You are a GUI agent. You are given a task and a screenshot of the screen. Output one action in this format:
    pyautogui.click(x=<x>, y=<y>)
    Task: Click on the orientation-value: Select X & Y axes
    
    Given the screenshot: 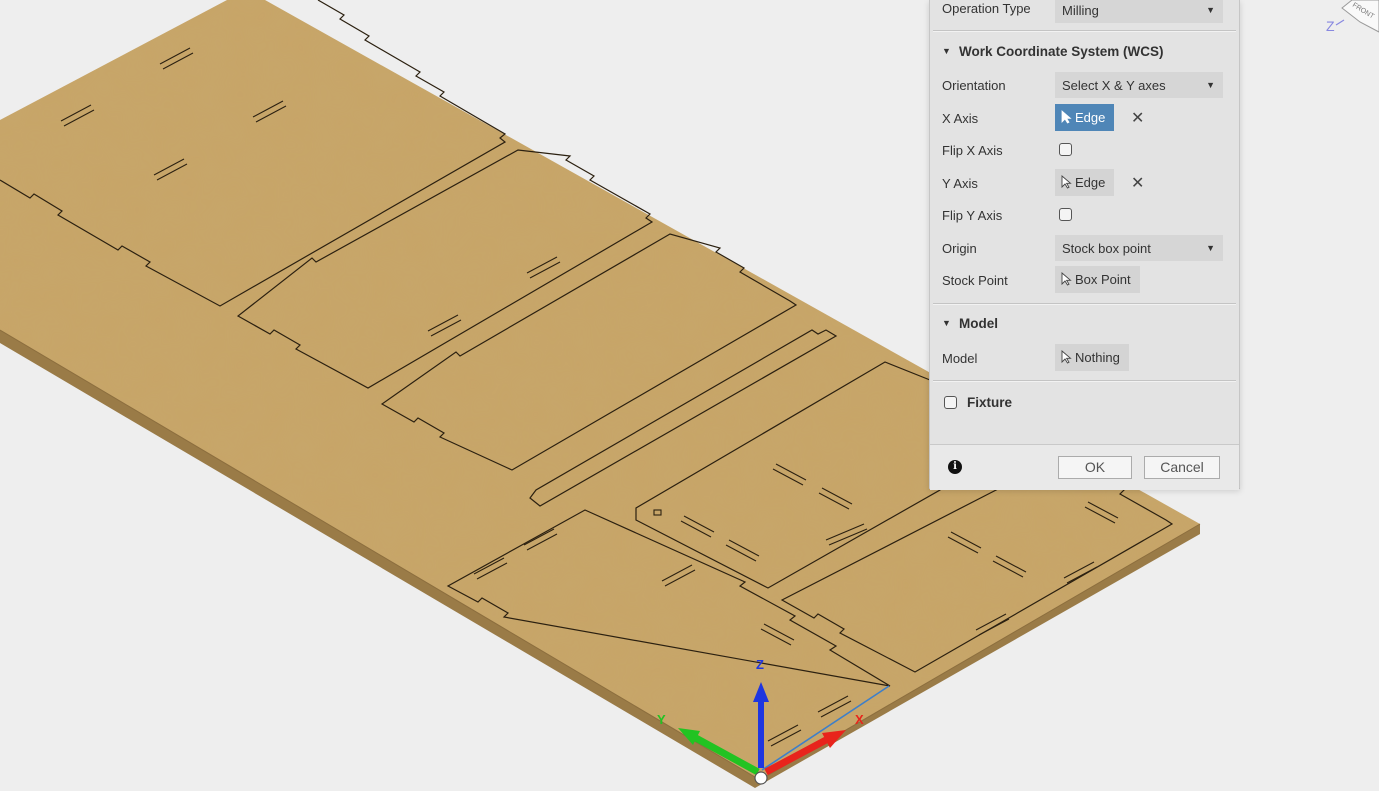 What is the action you would take?
    pyautogui.click(x=1114, y=85)
    